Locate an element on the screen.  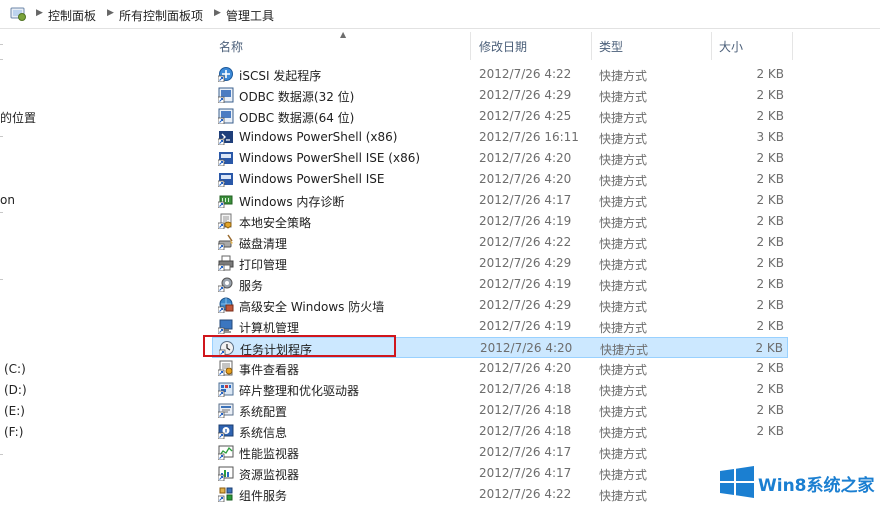
file-row: 碎片整理和优化驱动器 2012/7/26 4:18 快捷方式 2 KB is located at coordinates (500, 389).